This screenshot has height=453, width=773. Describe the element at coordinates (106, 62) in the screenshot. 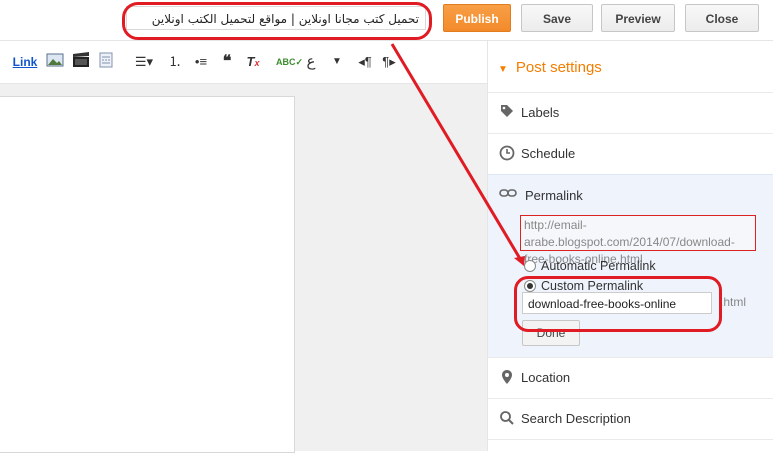

I see `jump-break-icon` at that location.